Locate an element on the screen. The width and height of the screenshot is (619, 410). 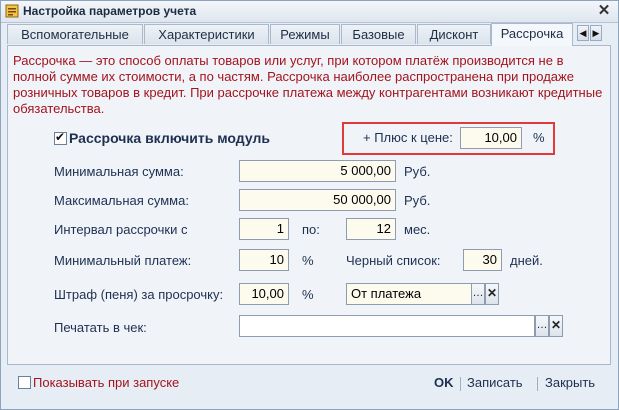
interval-unit: мес. is located at coordinates (417, 229).